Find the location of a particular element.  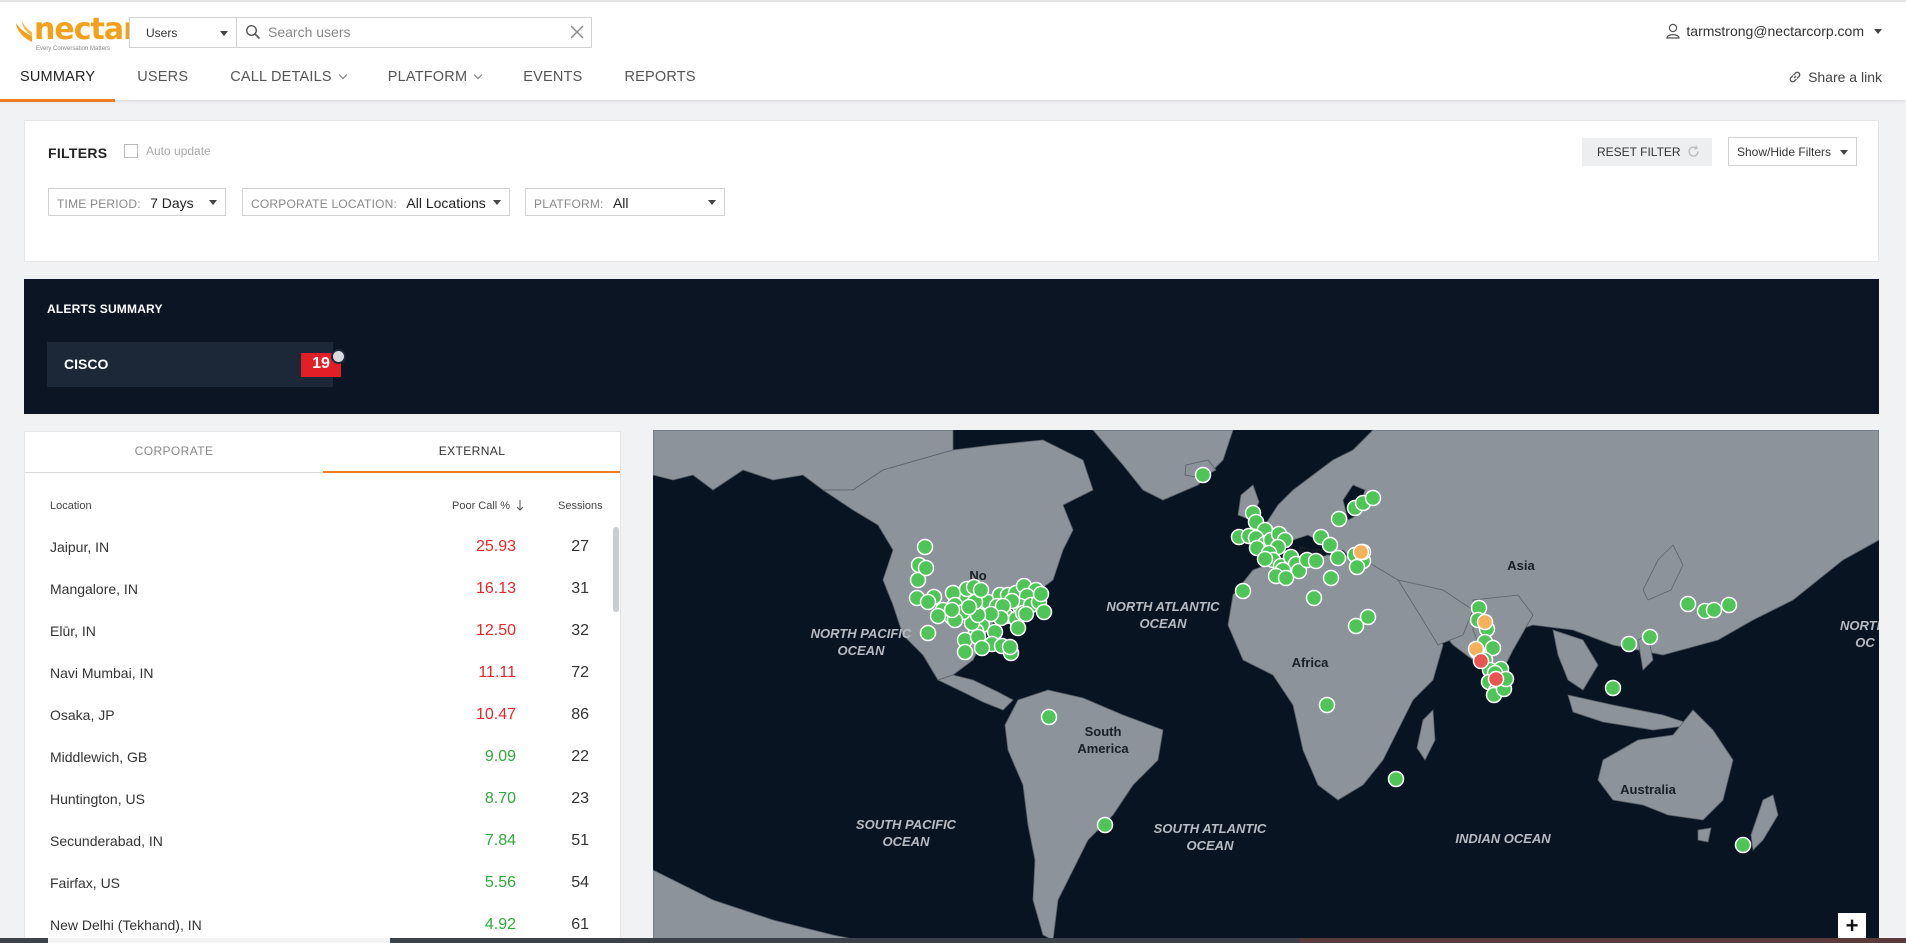

tab-reports-label: REPORTS is located at coordinates (660, 77).